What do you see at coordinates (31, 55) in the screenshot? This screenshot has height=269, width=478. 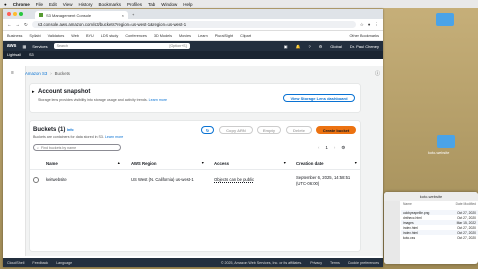 I see `favorite-s3: S3` at bounding box center [31, 55].